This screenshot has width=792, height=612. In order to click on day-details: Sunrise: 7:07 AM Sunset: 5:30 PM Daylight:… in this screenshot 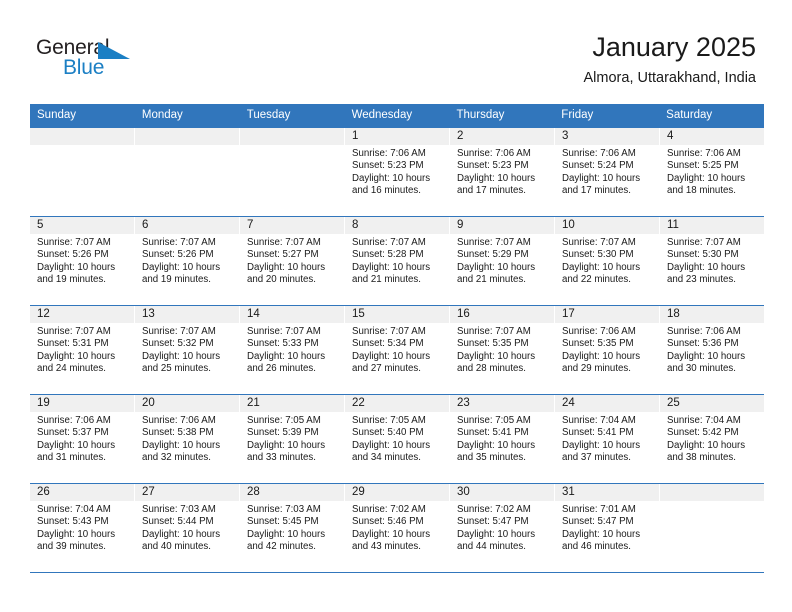, I will do `click(607, 260)`.